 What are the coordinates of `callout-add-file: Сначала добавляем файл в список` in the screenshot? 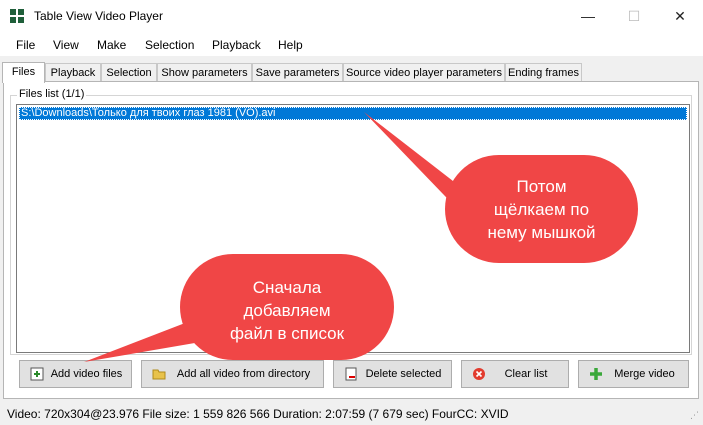 It's located at (287, 307).